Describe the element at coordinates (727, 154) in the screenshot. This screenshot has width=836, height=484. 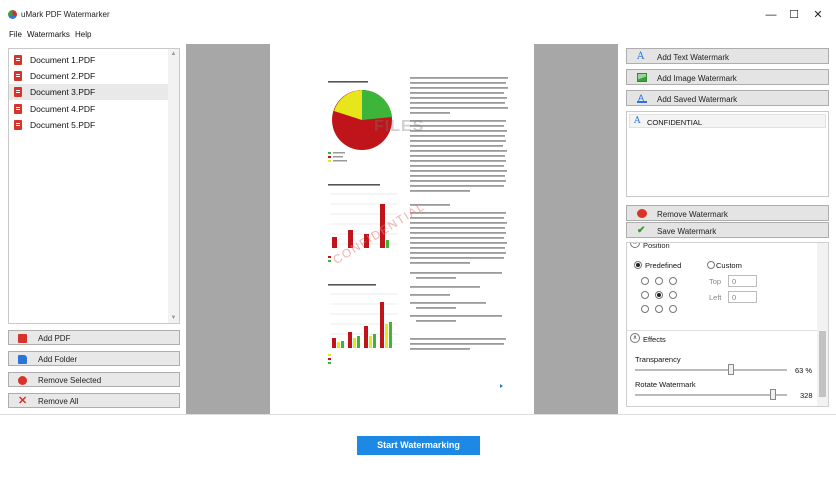
I see `watermark-list: A CONFIDENTIAL` at that location.